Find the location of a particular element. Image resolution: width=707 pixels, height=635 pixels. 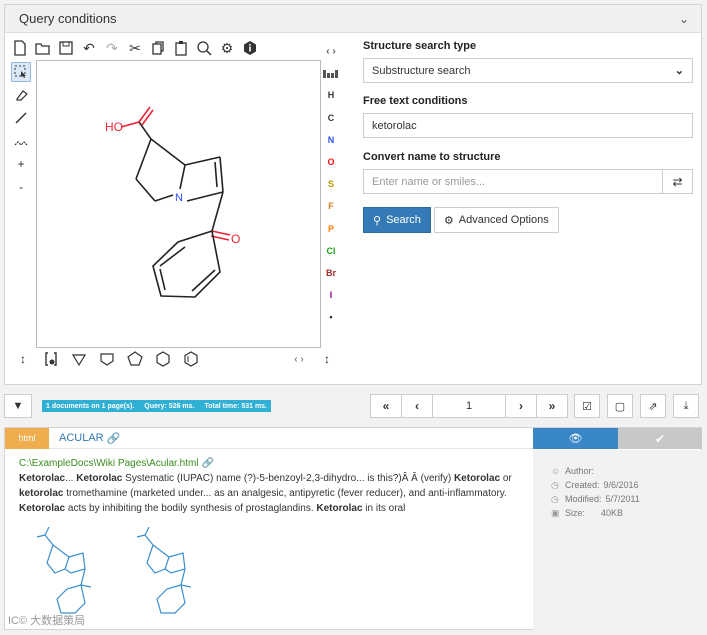

page-number-input: 1 is located at coordinates (469, 406).